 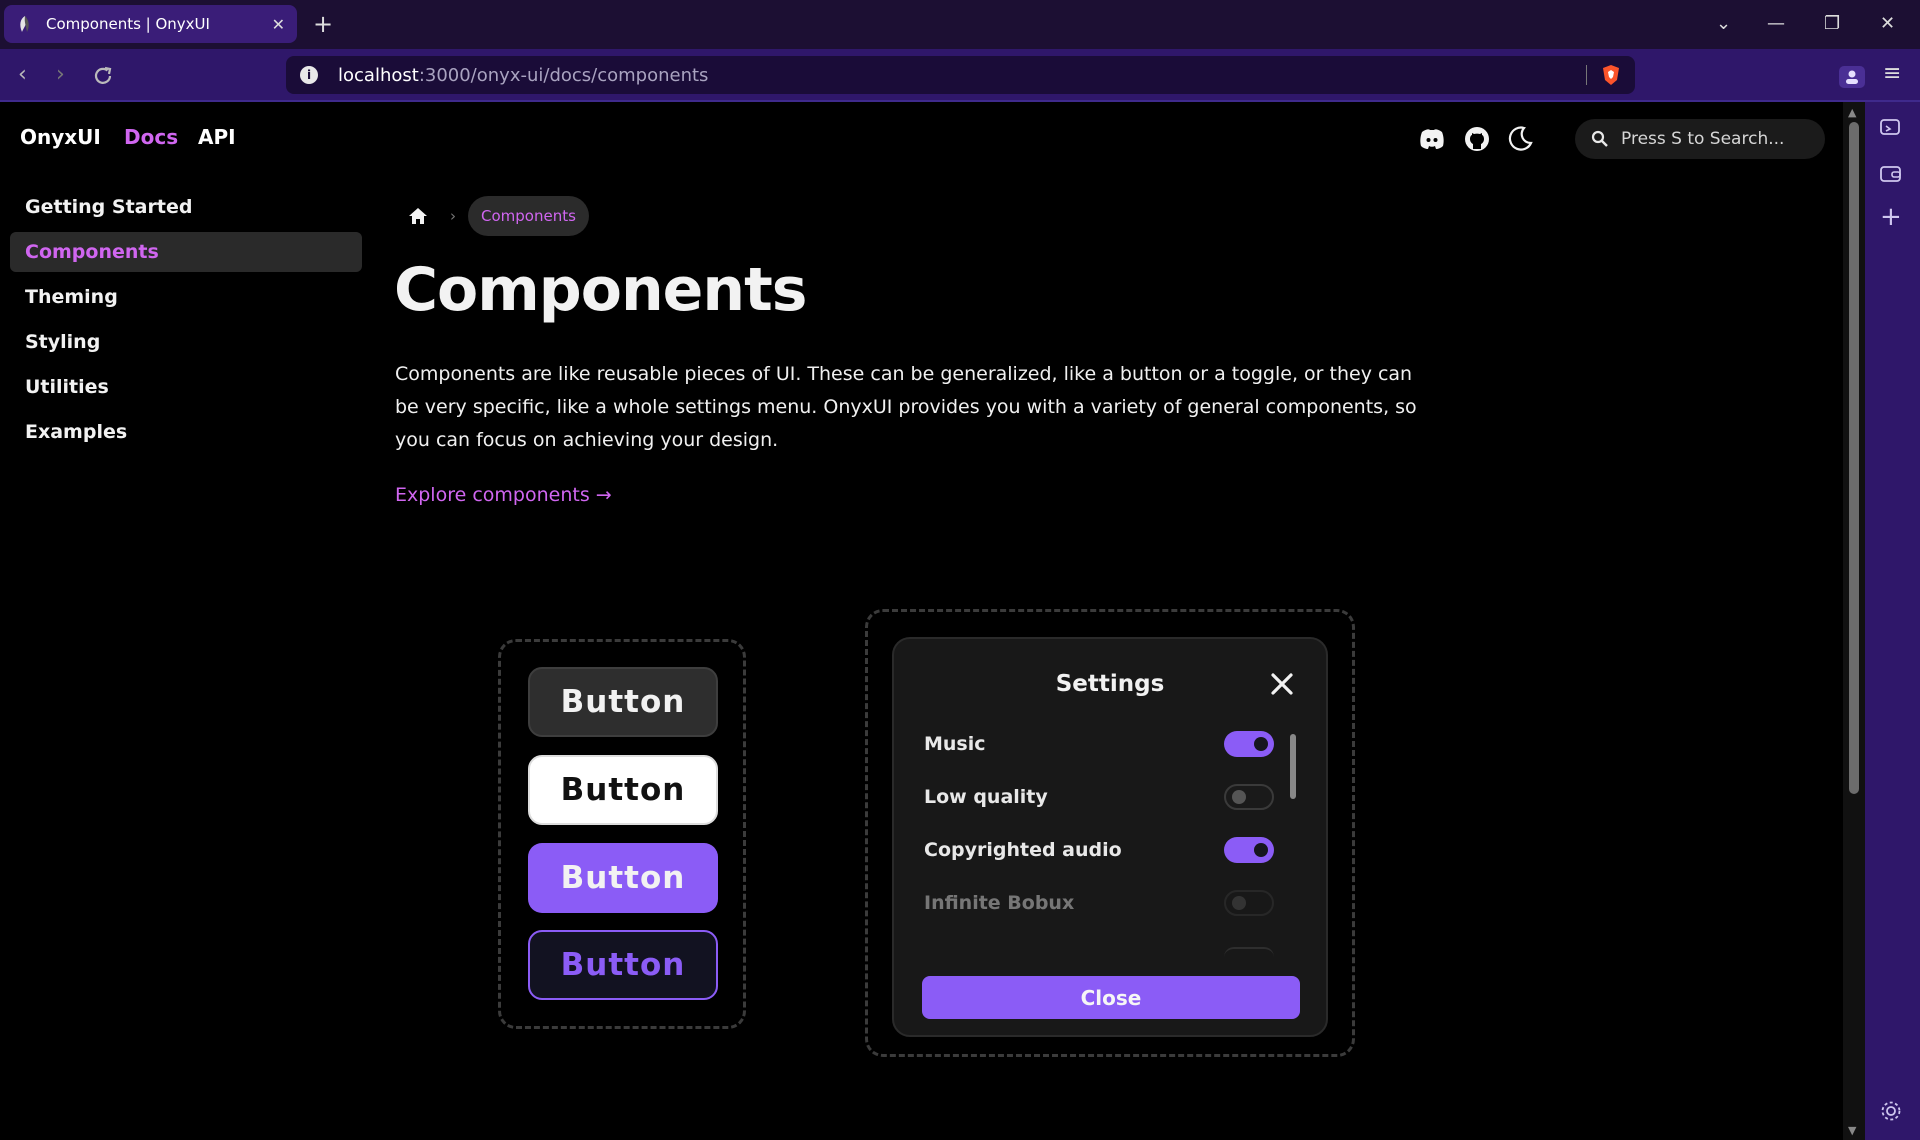 What do you see at coordinates (1520, 139) in the screenshot?
I see `theme-toggle-moon-icon` at bounding box center [1520, 139].